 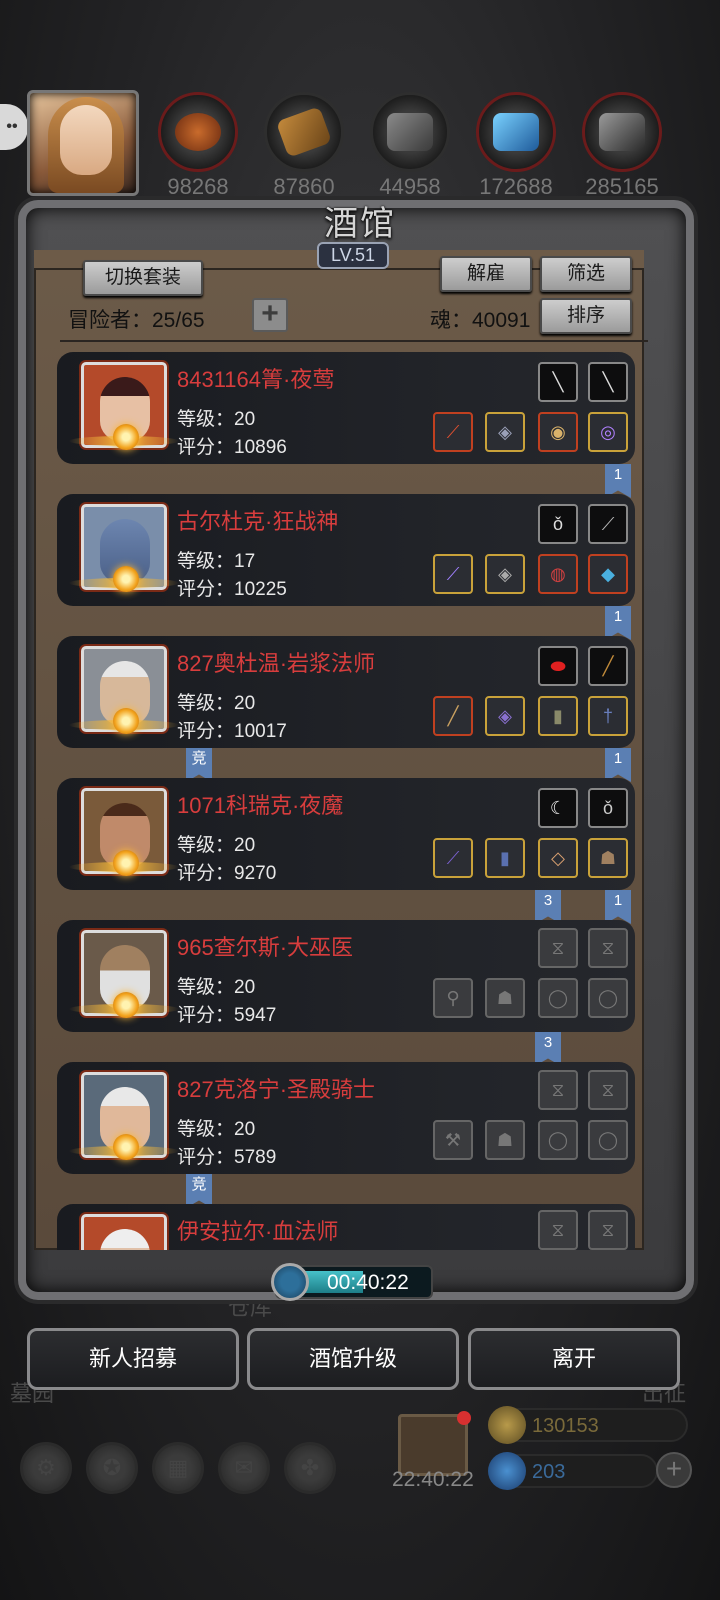 I want to click on empty-weapon-icon: ⚒, so click(x=453, y=1140).